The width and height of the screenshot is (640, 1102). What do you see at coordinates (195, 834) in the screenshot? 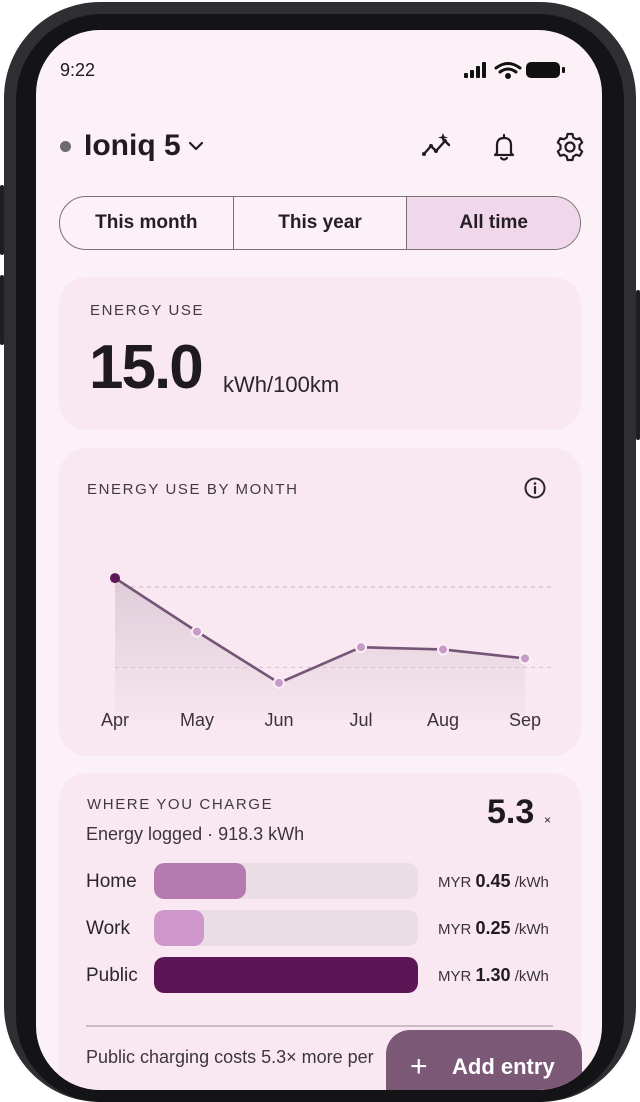
I see `energy-logged: Energy logged · 918.3 kWh` at bounding box center [195, 834].